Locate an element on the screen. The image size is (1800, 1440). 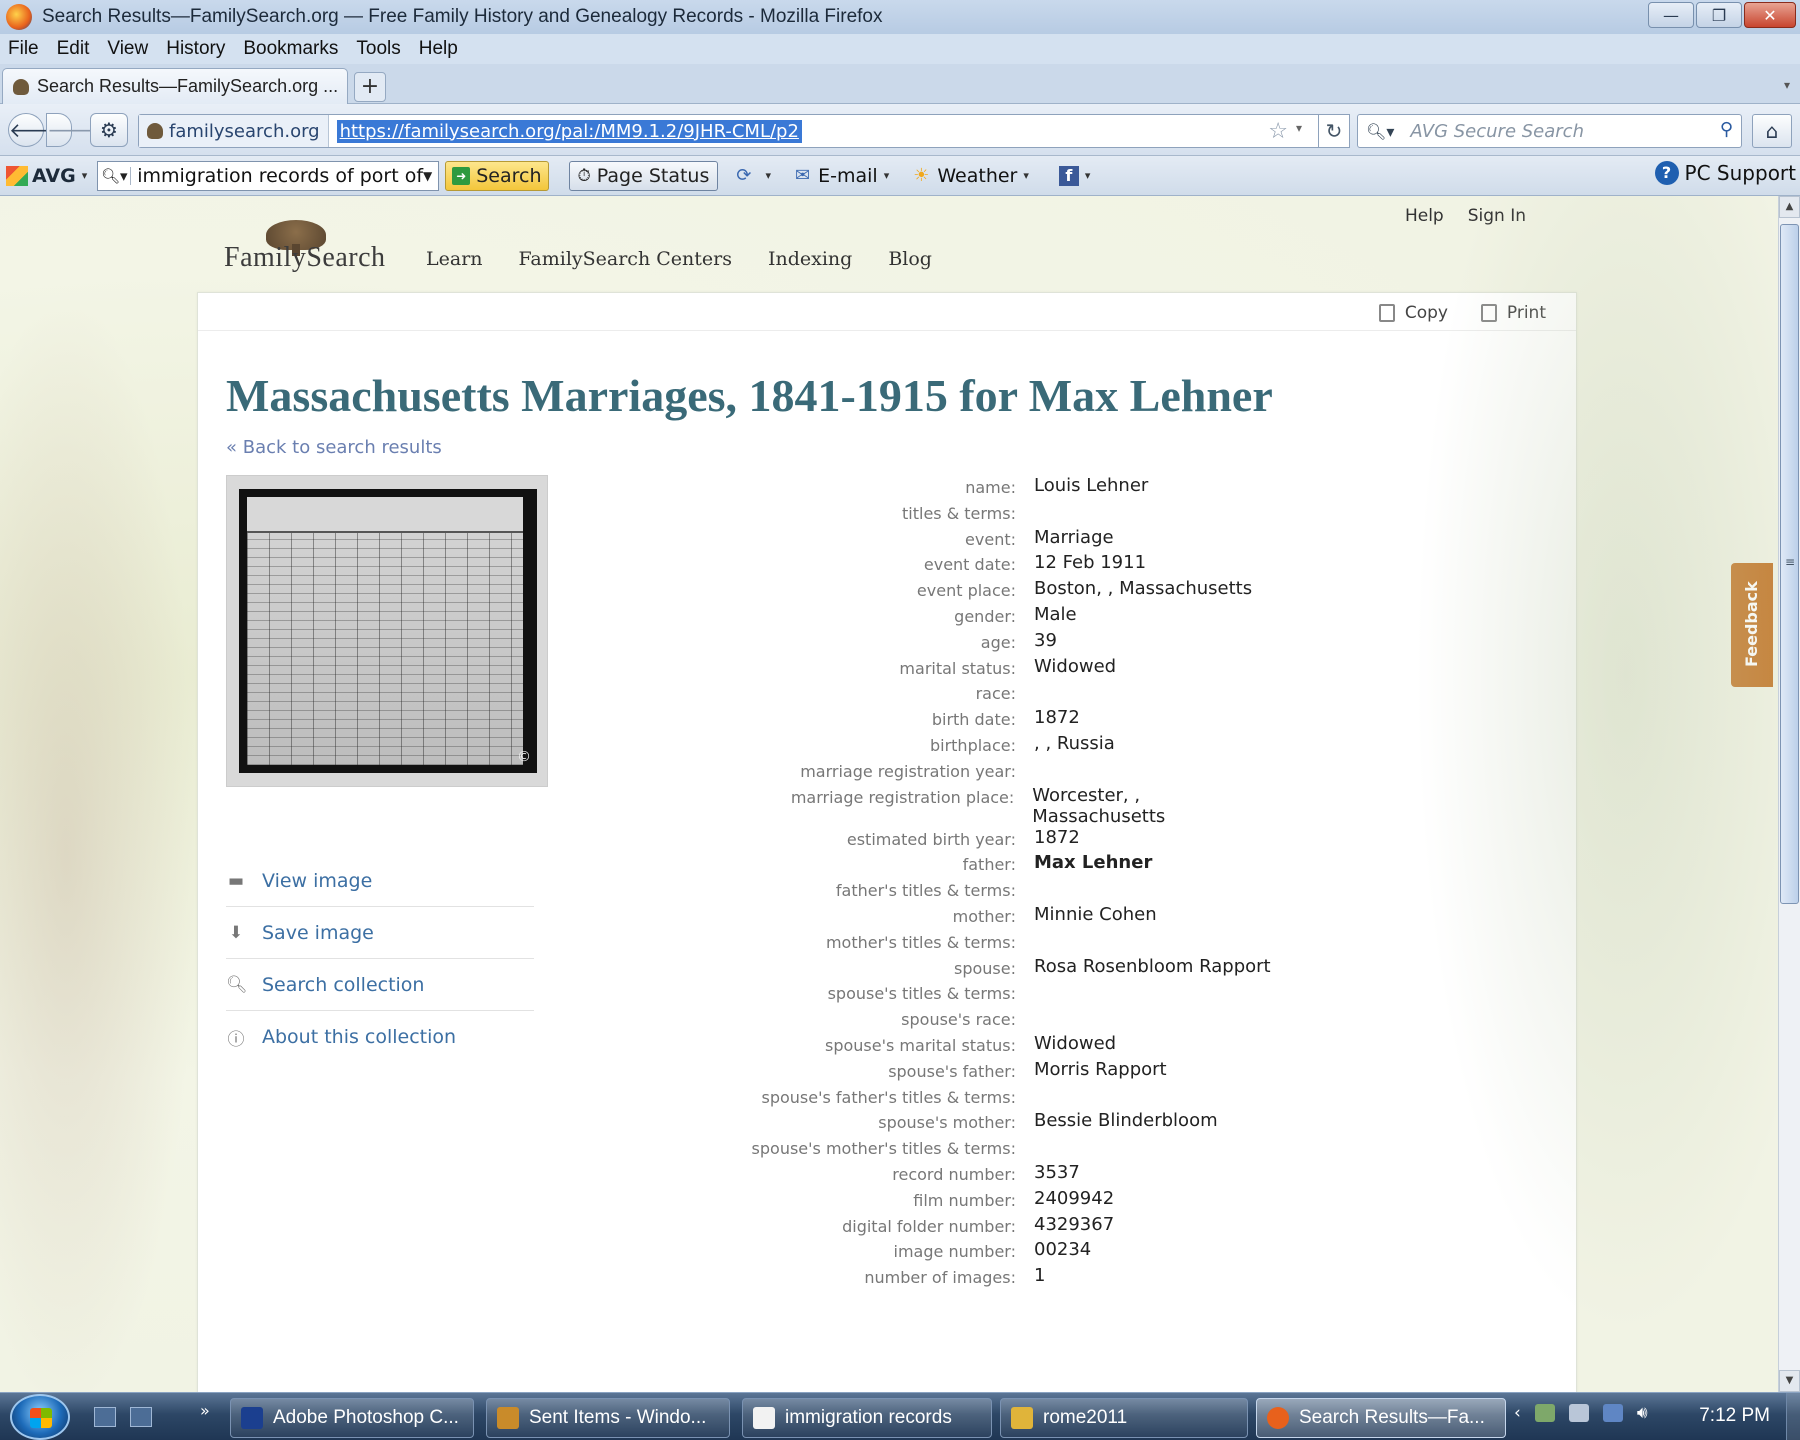
windows-logo-icon is located at coordinates (41, 1418).